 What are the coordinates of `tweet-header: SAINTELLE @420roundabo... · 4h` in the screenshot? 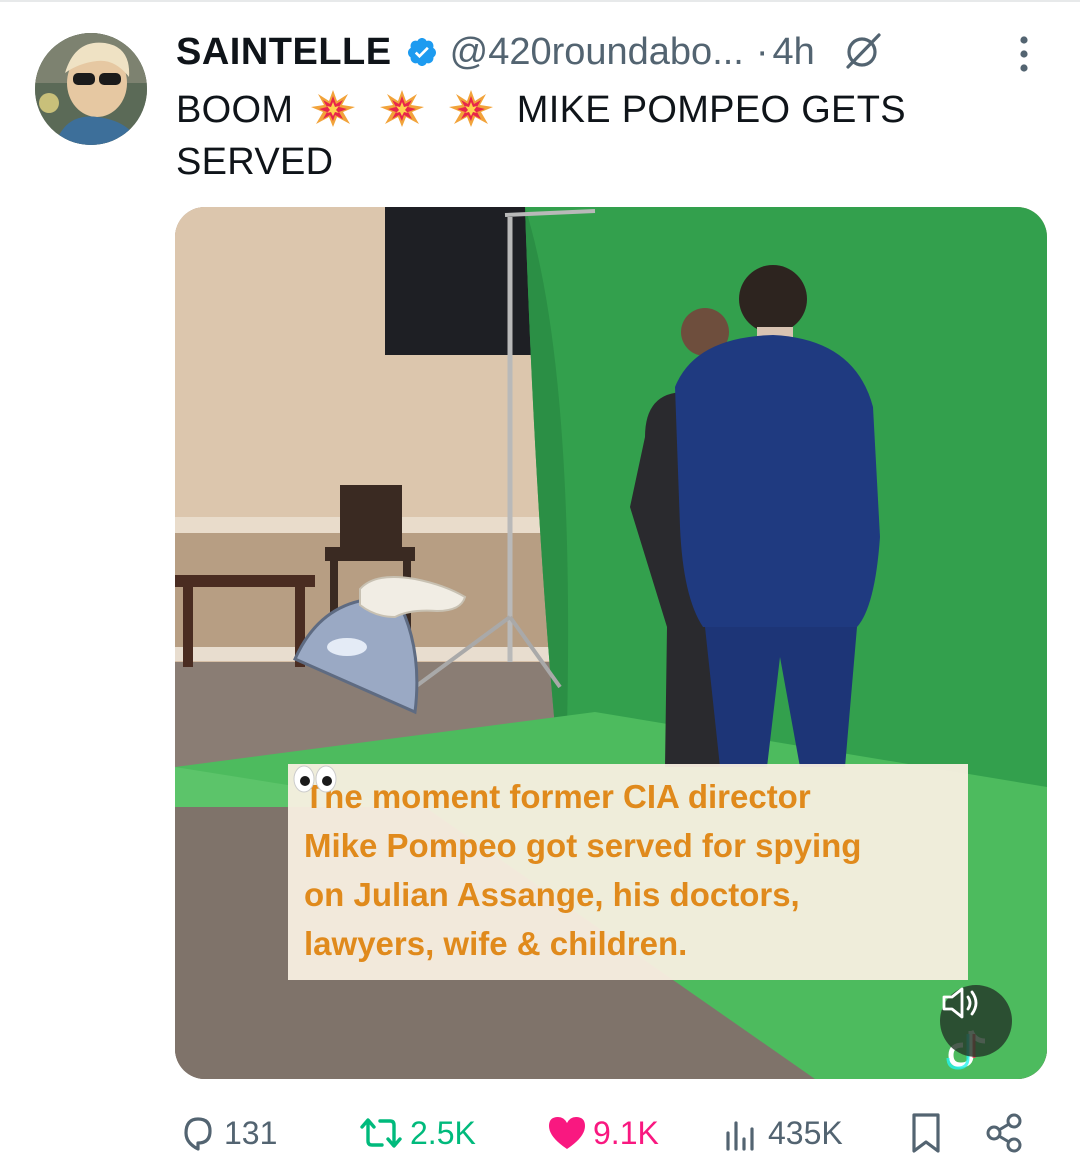 It's located at (529, 52).